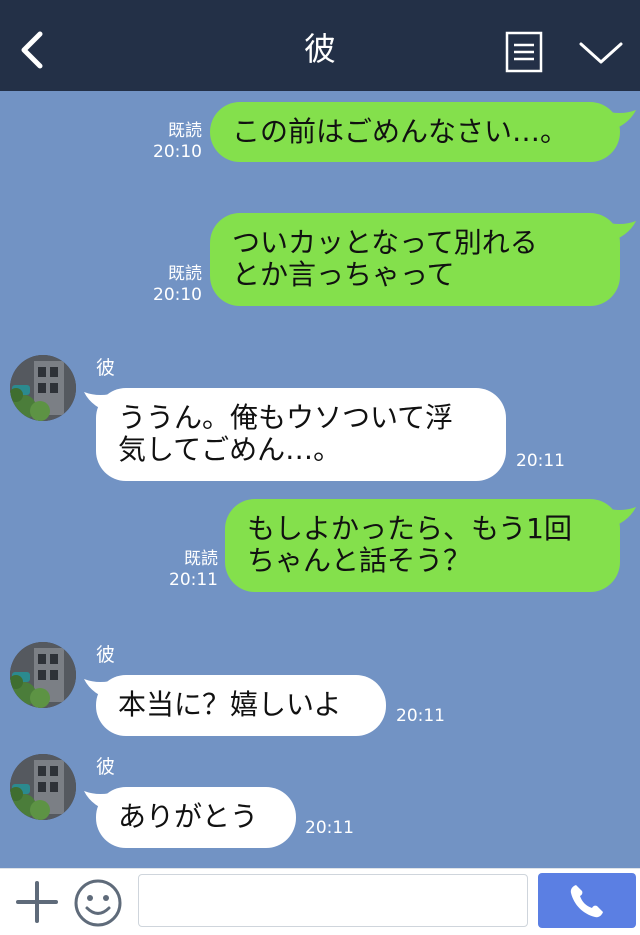 This screenshot has width=640, height=935. I want to click on chat-title: 彼, so click(319, 49).